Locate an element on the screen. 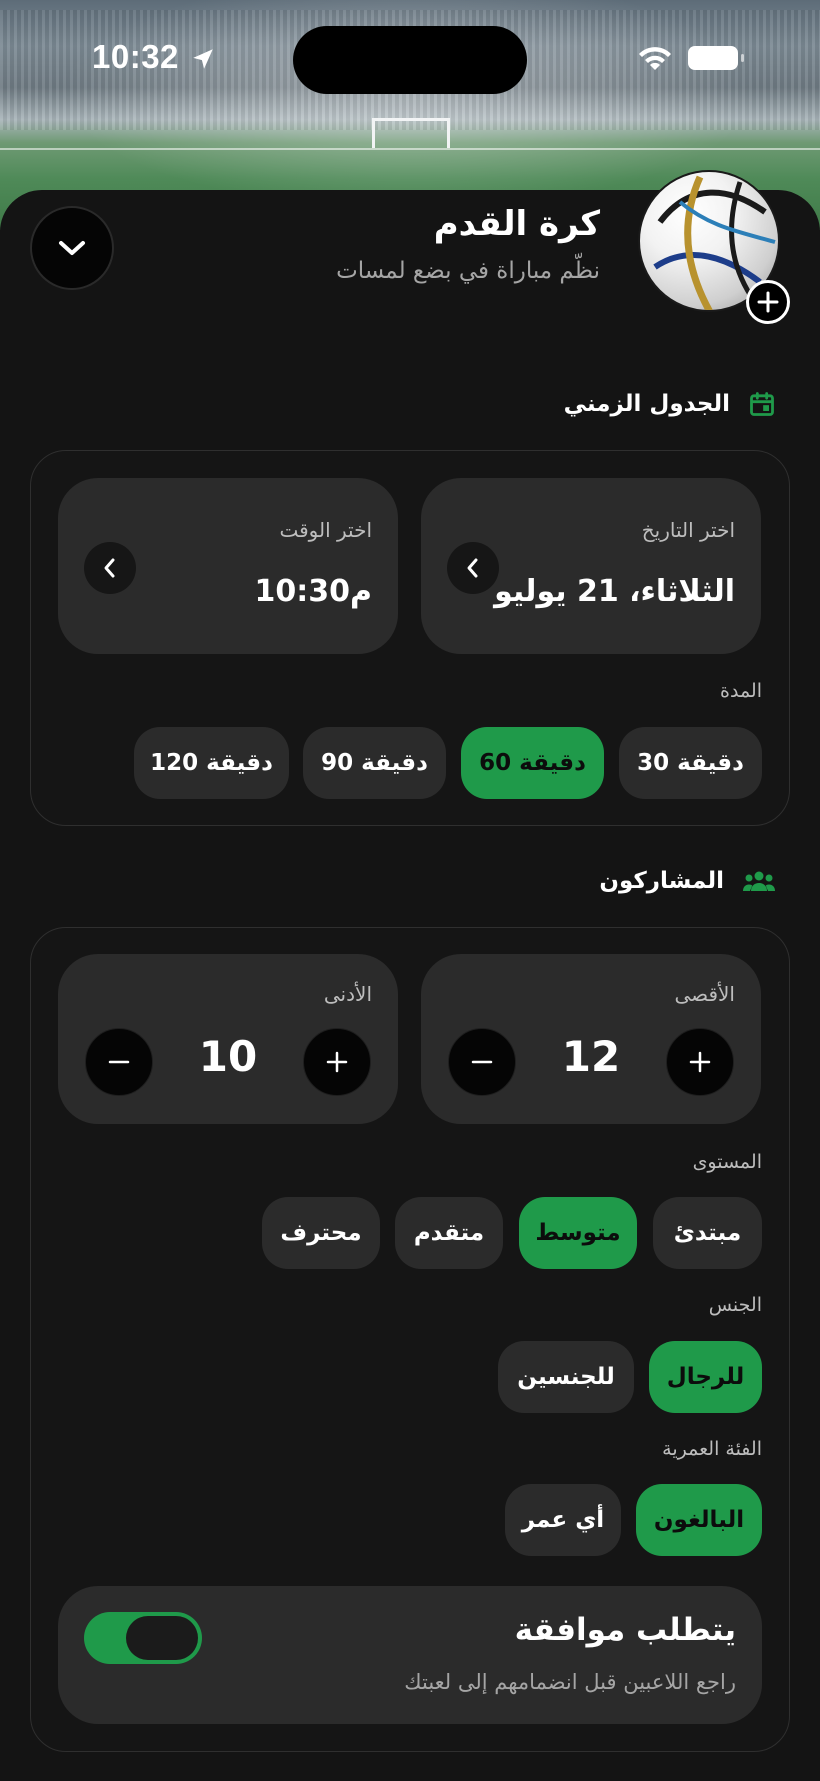 The width and height of the screenshot is (820, 1781). approval-toggle is located at coordinates (143, 1638).